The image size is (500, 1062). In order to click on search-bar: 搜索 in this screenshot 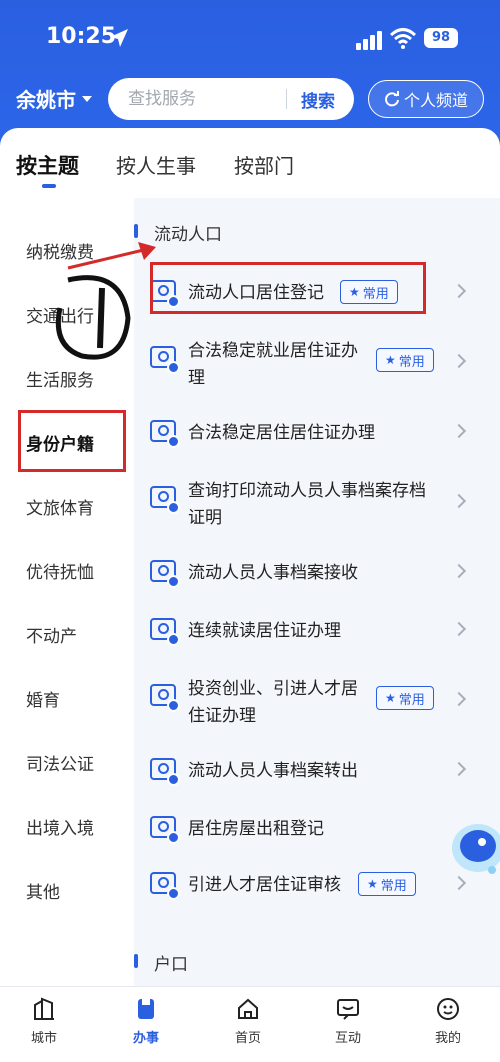, I will do `click(231, 99)`.